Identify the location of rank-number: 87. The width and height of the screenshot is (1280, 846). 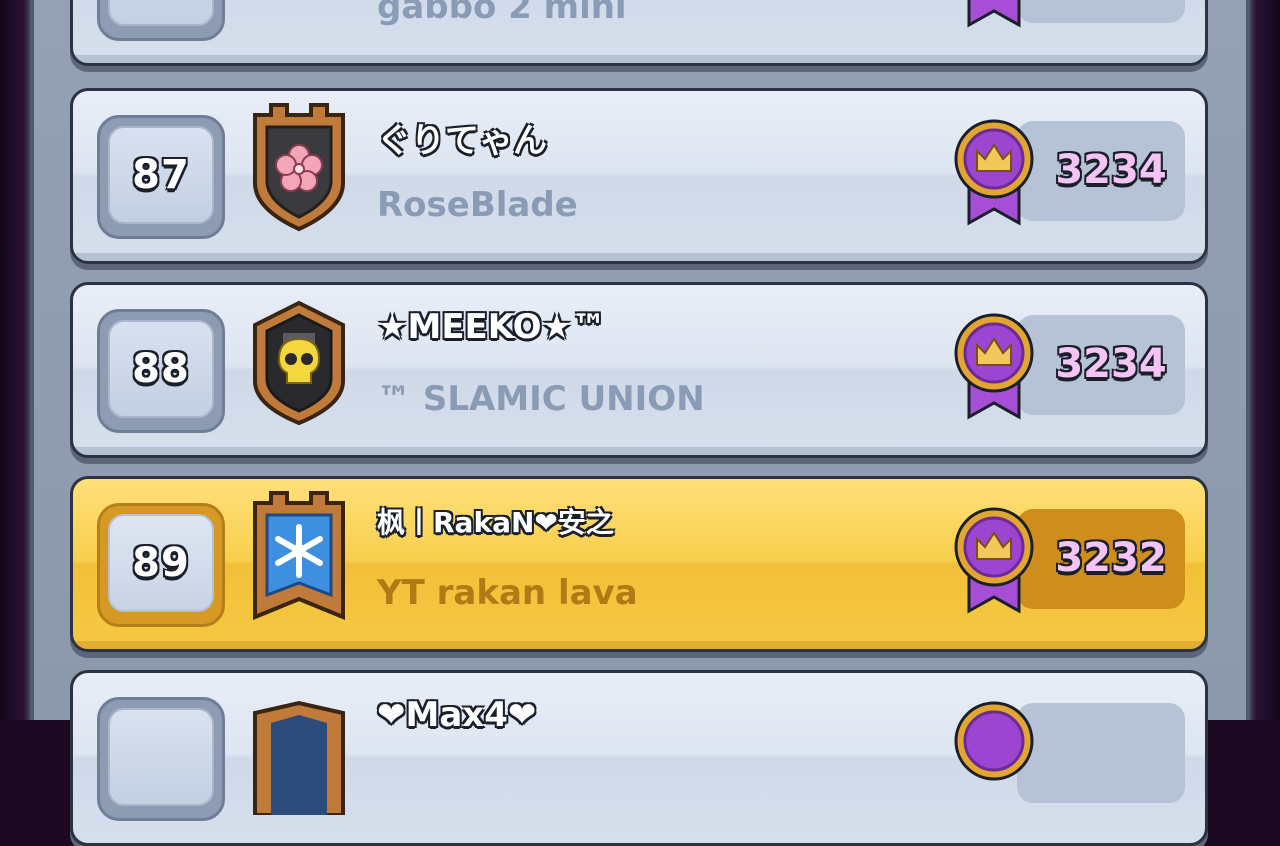
(161, 175).